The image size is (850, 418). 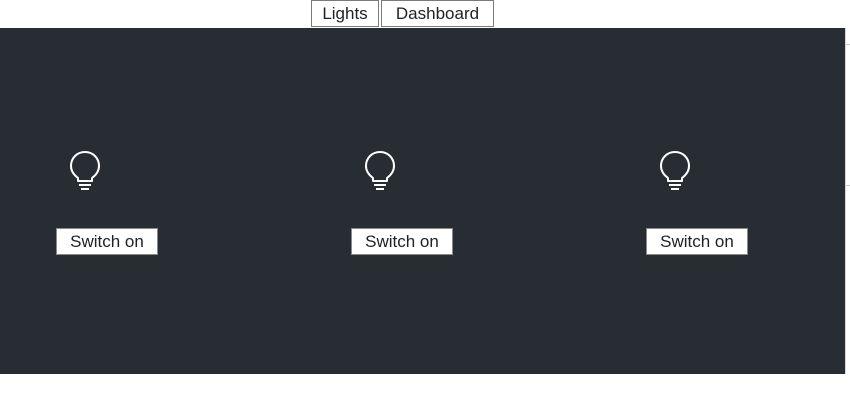 What do you see at coordinates (437, 13) in the screenshot?
I see `nav-dashboard-button: Dashboard` at bounding box center [437, 13].